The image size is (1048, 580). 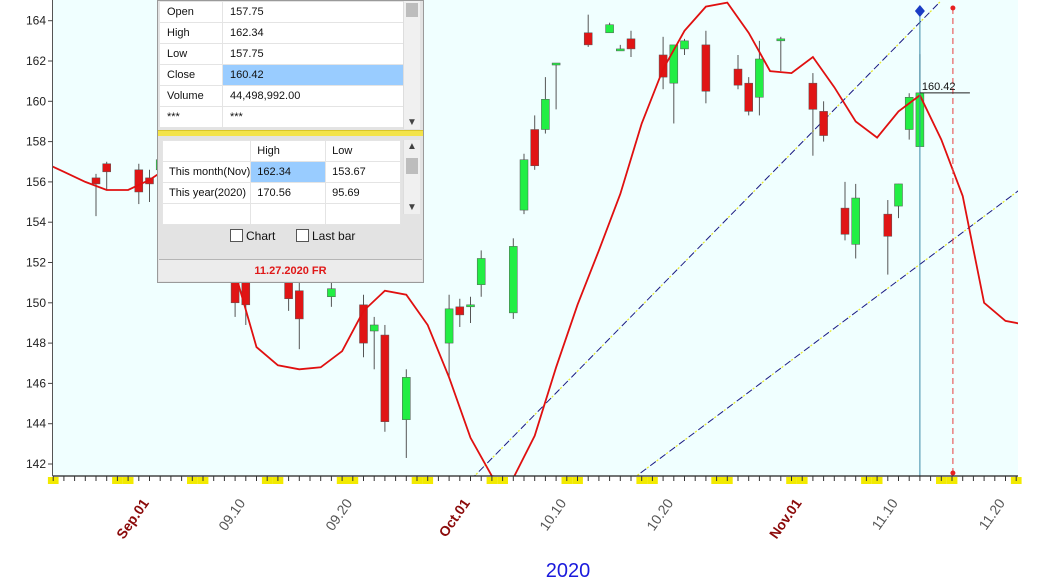 What do you see at coordinates (313, 96) in the screenshot?
I see `quote-value: 44,498,992.00` at bounding box center [313, 96].